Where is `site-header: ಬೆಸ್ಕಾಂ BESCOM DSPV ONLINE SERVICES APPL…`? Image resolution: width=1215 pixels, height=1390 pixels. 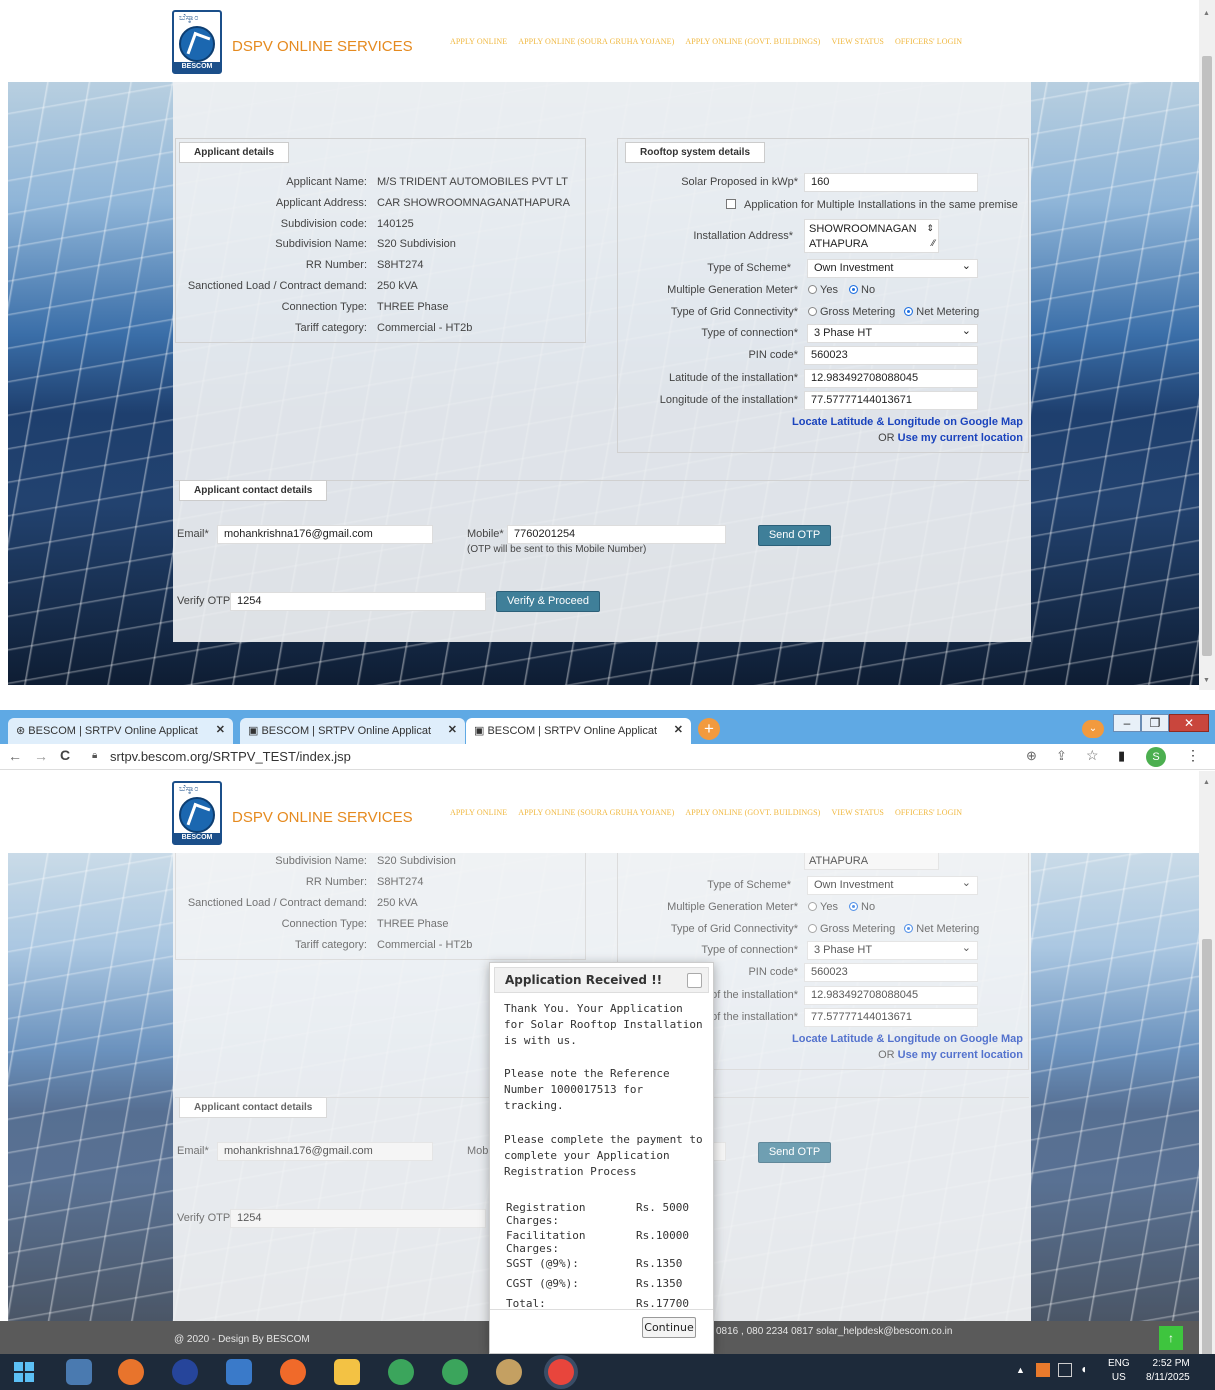 site-header: ಬೆಸ್ಕಾಂ BESCOM DSPV ONLINE SERVICES APPL… is located at coordinates (599, 812).